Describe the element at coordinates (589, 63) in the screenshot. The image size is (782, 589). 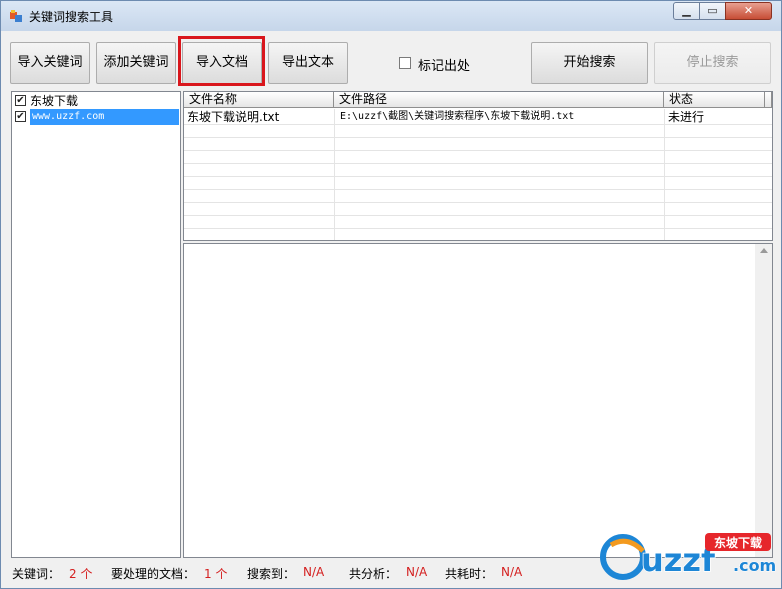
I see `start-search-button: 开始搜索` at that location.